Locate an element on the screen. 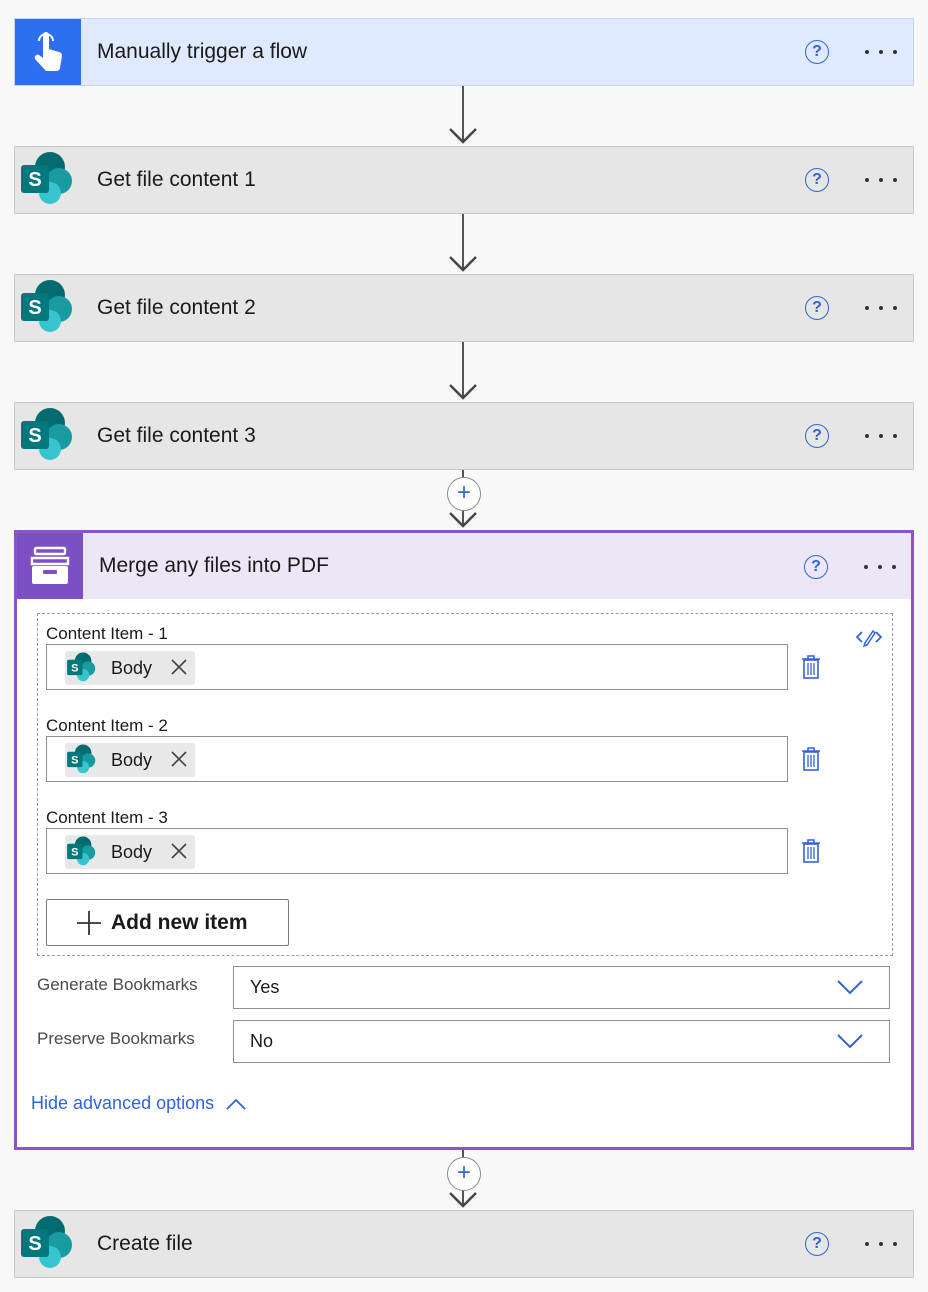  step-create-file: Create file ? is located at coordinates (464, 1244).